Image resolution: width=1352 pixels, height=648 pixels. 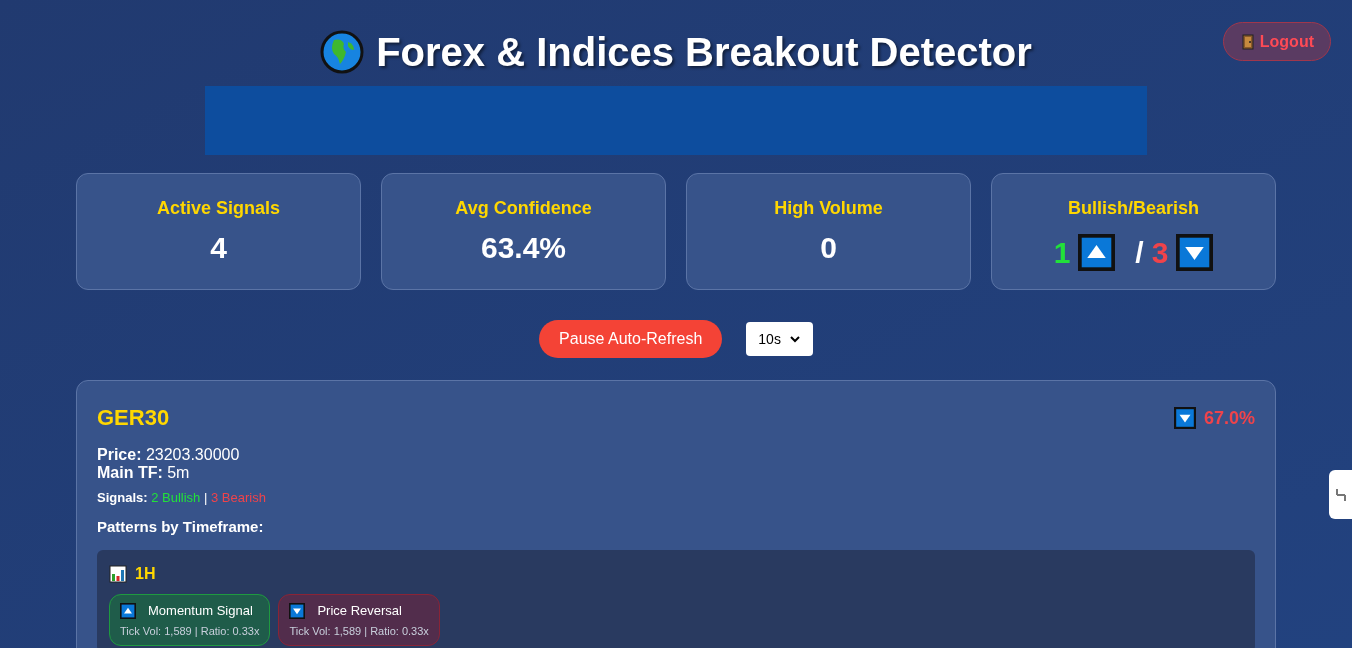 What do you see at coordinates (828, 248) in the screenshot?
I see `stat-value: 0` at bounding box center [828, 248].